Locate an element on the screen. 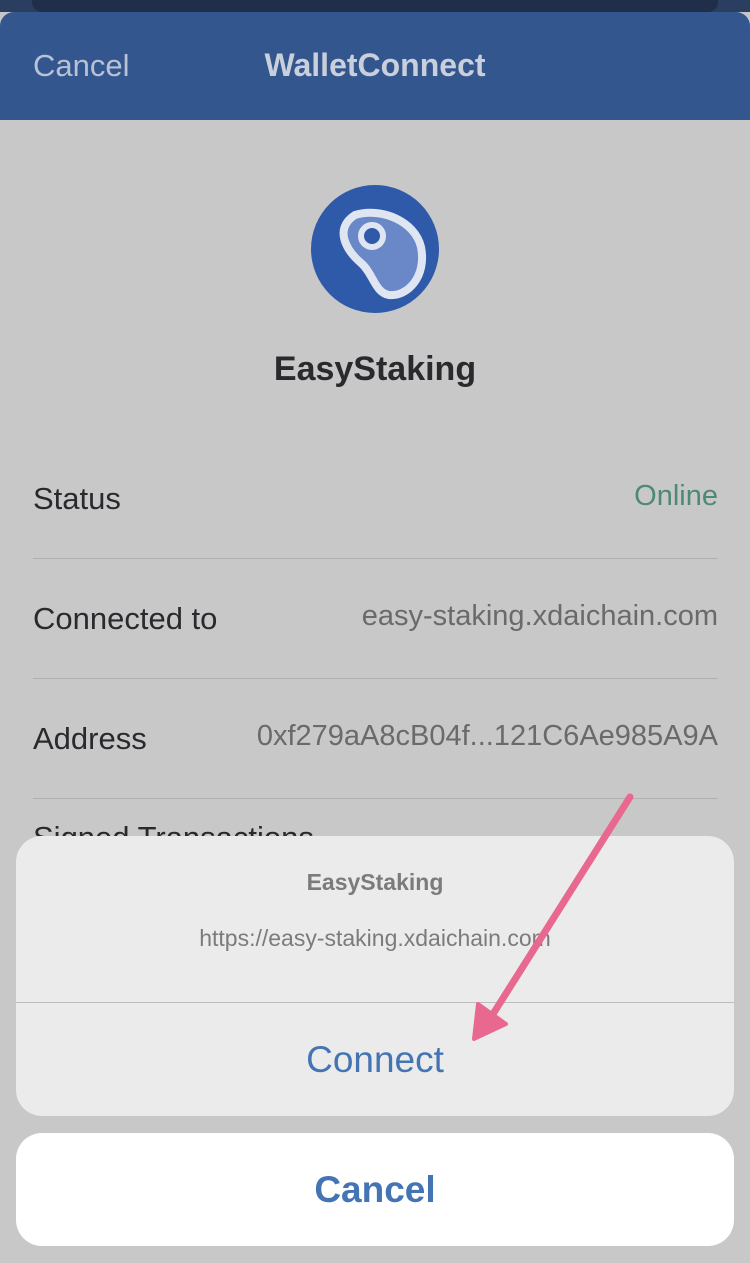 This screenshot has width=750, height=1263. address-label: Address is located at coordinates (90, 738).